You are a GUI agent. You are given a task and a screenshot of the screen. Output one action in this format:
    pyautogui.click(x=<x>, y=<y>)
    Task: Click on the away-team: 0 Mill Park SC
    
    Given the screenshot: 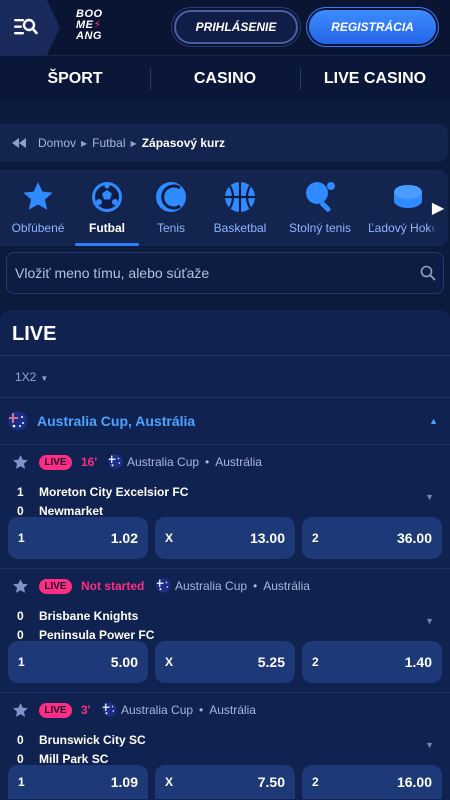 What is the action you would take?
    pyautogui.click(x=62, y=759)
    